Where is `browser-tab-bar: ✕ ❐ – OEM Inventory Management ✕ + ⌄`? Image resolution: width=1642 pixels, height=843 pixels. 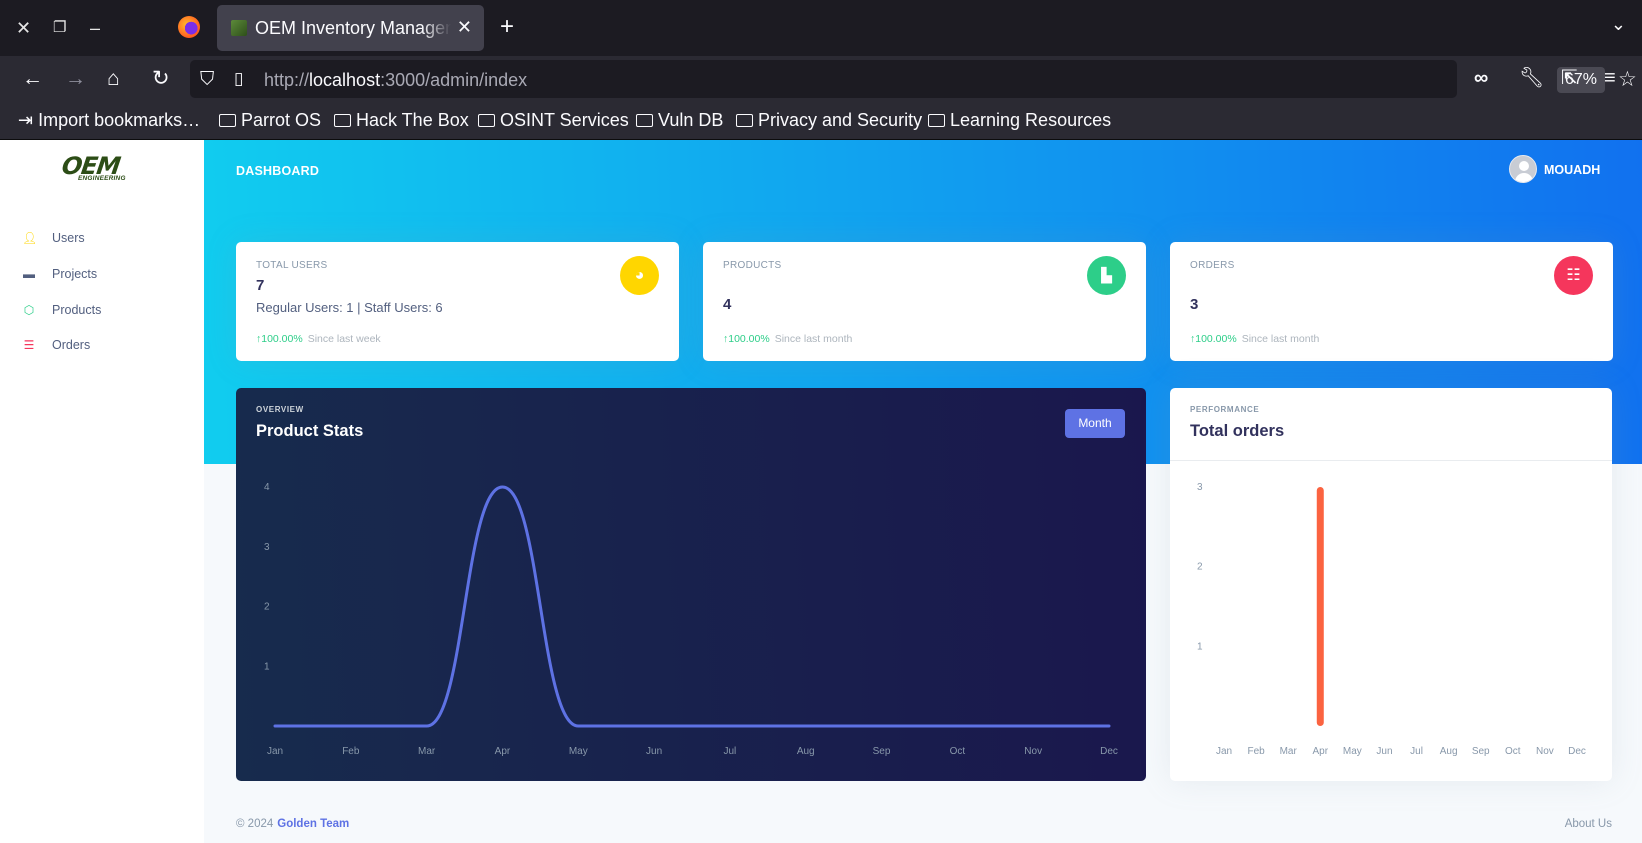 browser-tab-bar: ✕ ❐ – OEM Inventory Management ✕ + ⌄ is located at coordinates (821, 28).